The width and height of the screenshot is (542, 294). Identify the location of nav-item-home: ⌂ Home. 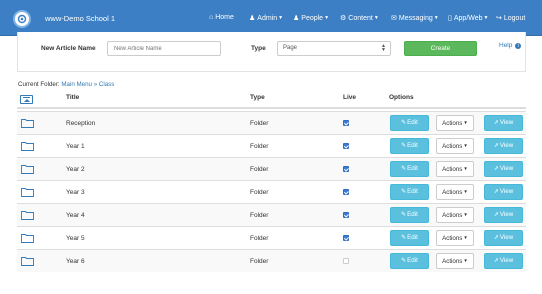
(221, 17).